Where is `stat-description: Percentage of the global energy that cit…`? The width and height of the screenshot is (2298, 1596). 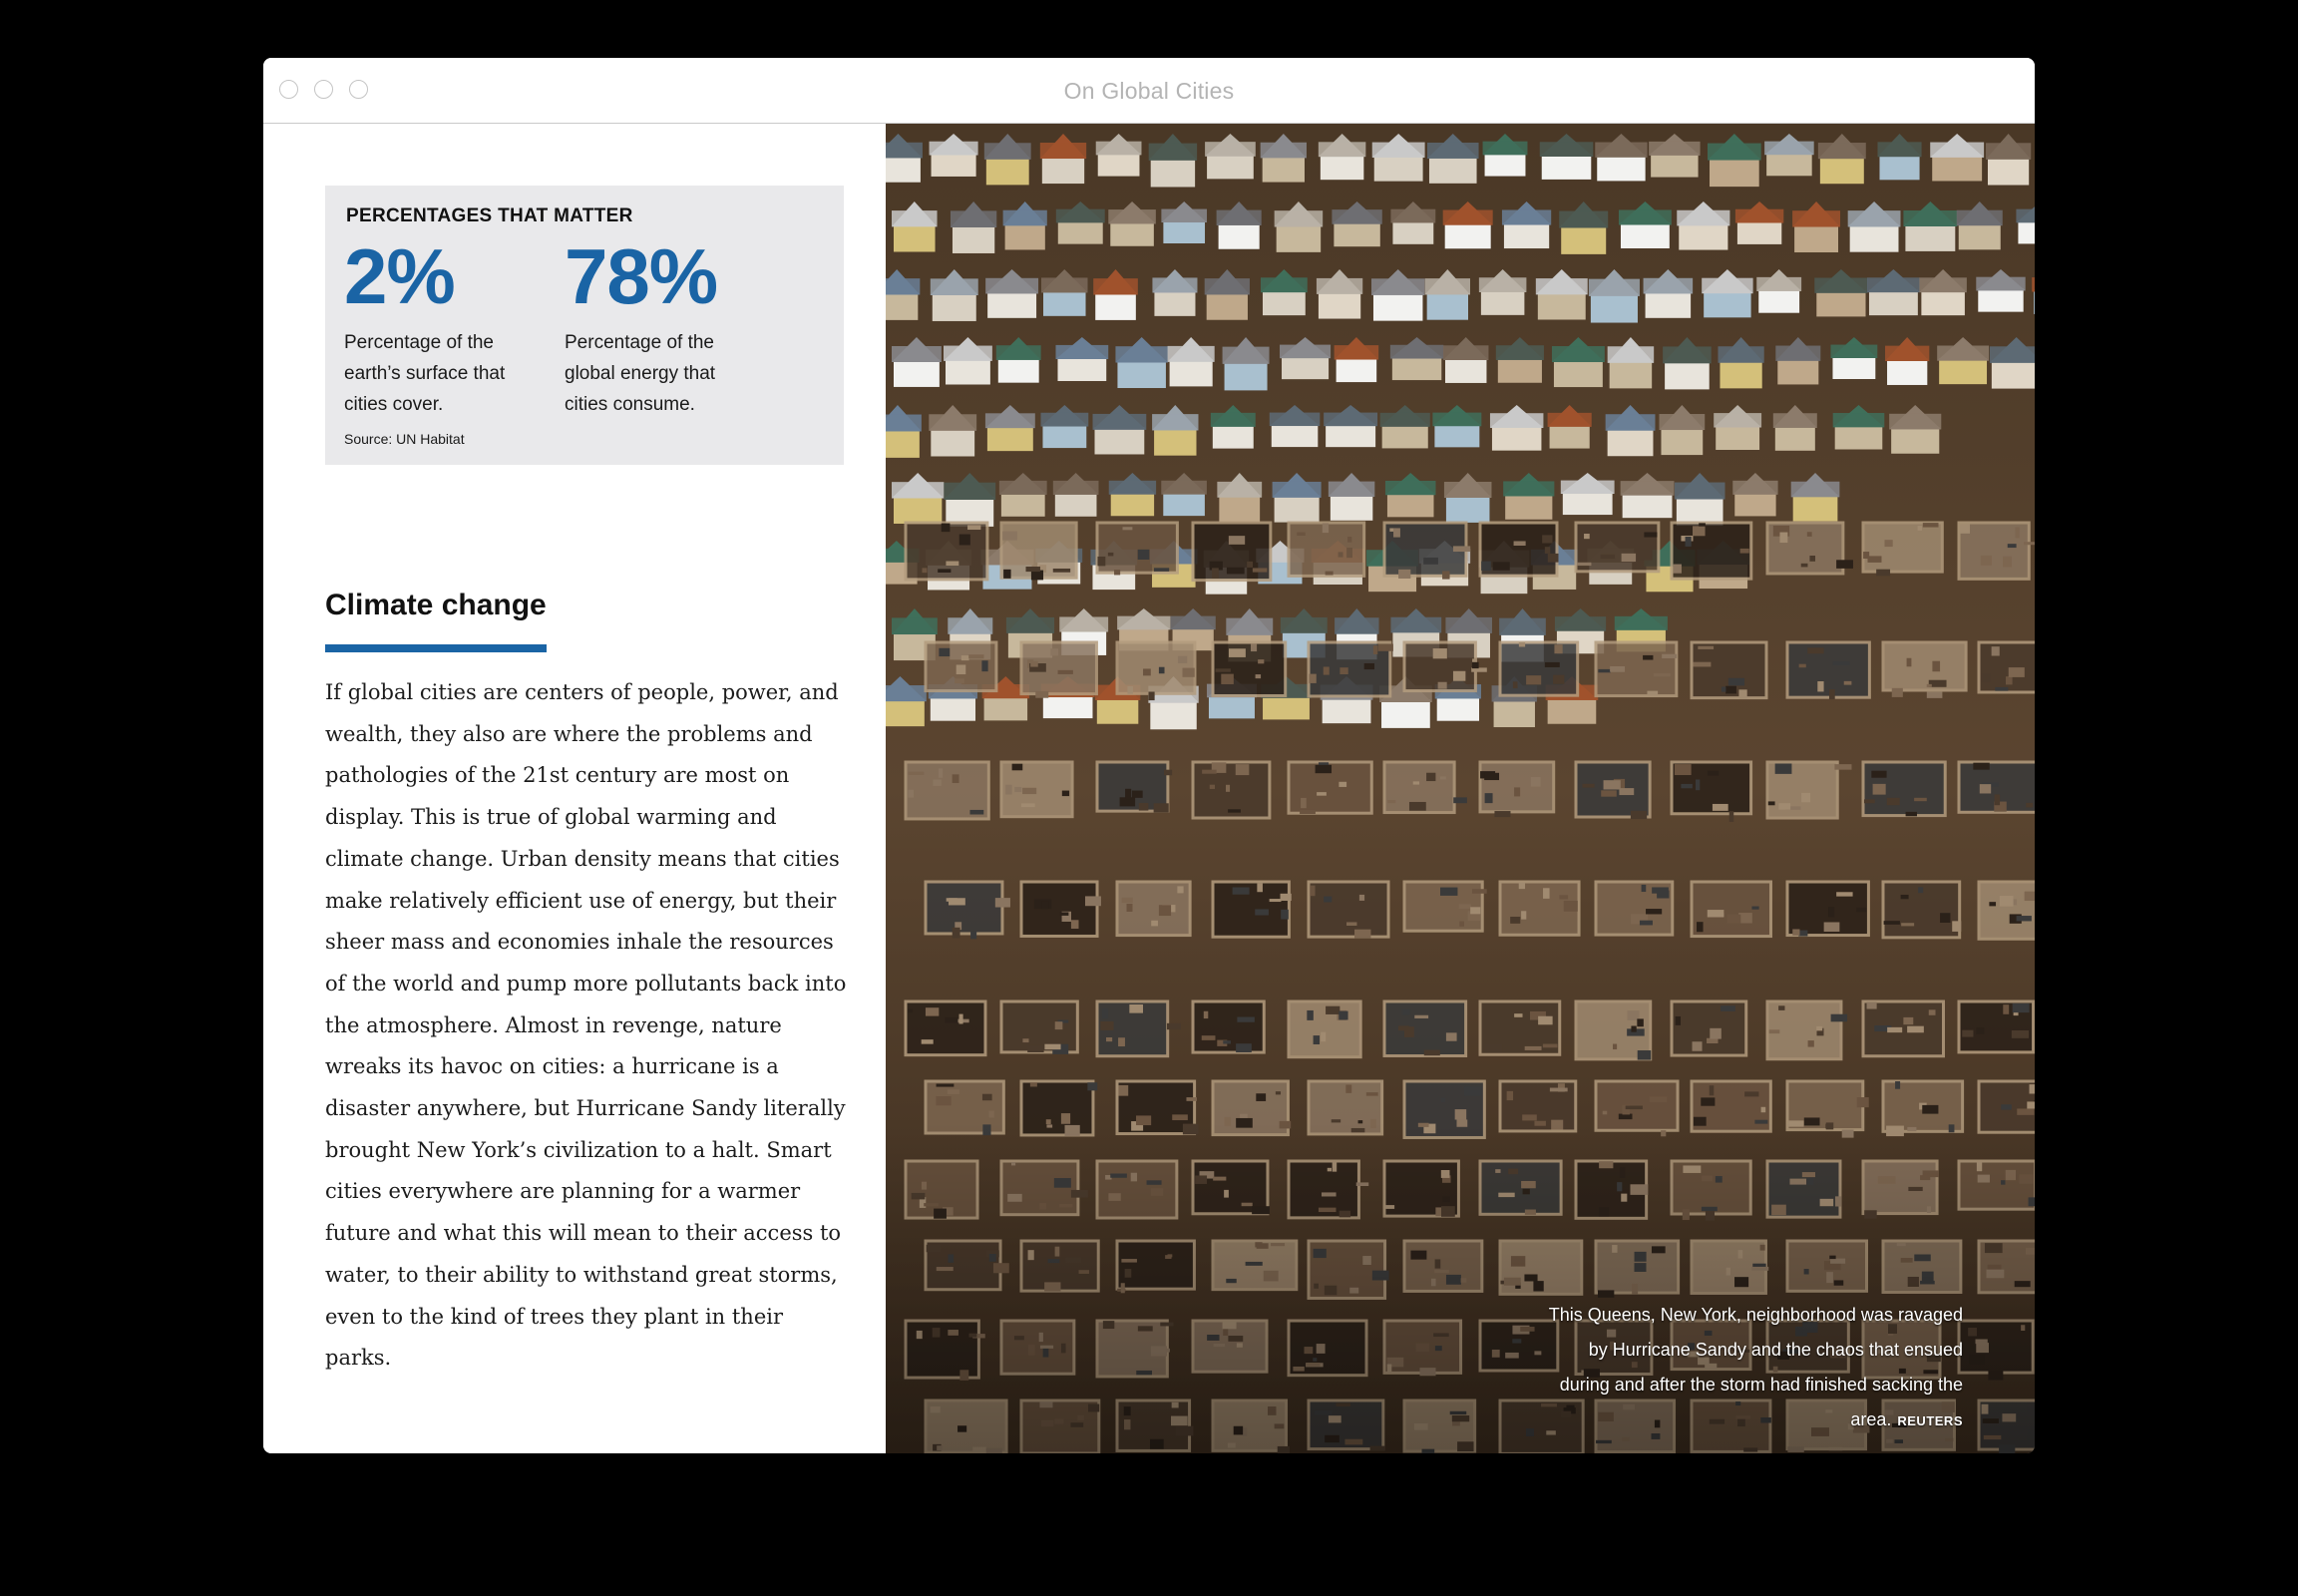
stat-description: Percentage of the global energy that cit… is located at coordinates (640, 373).